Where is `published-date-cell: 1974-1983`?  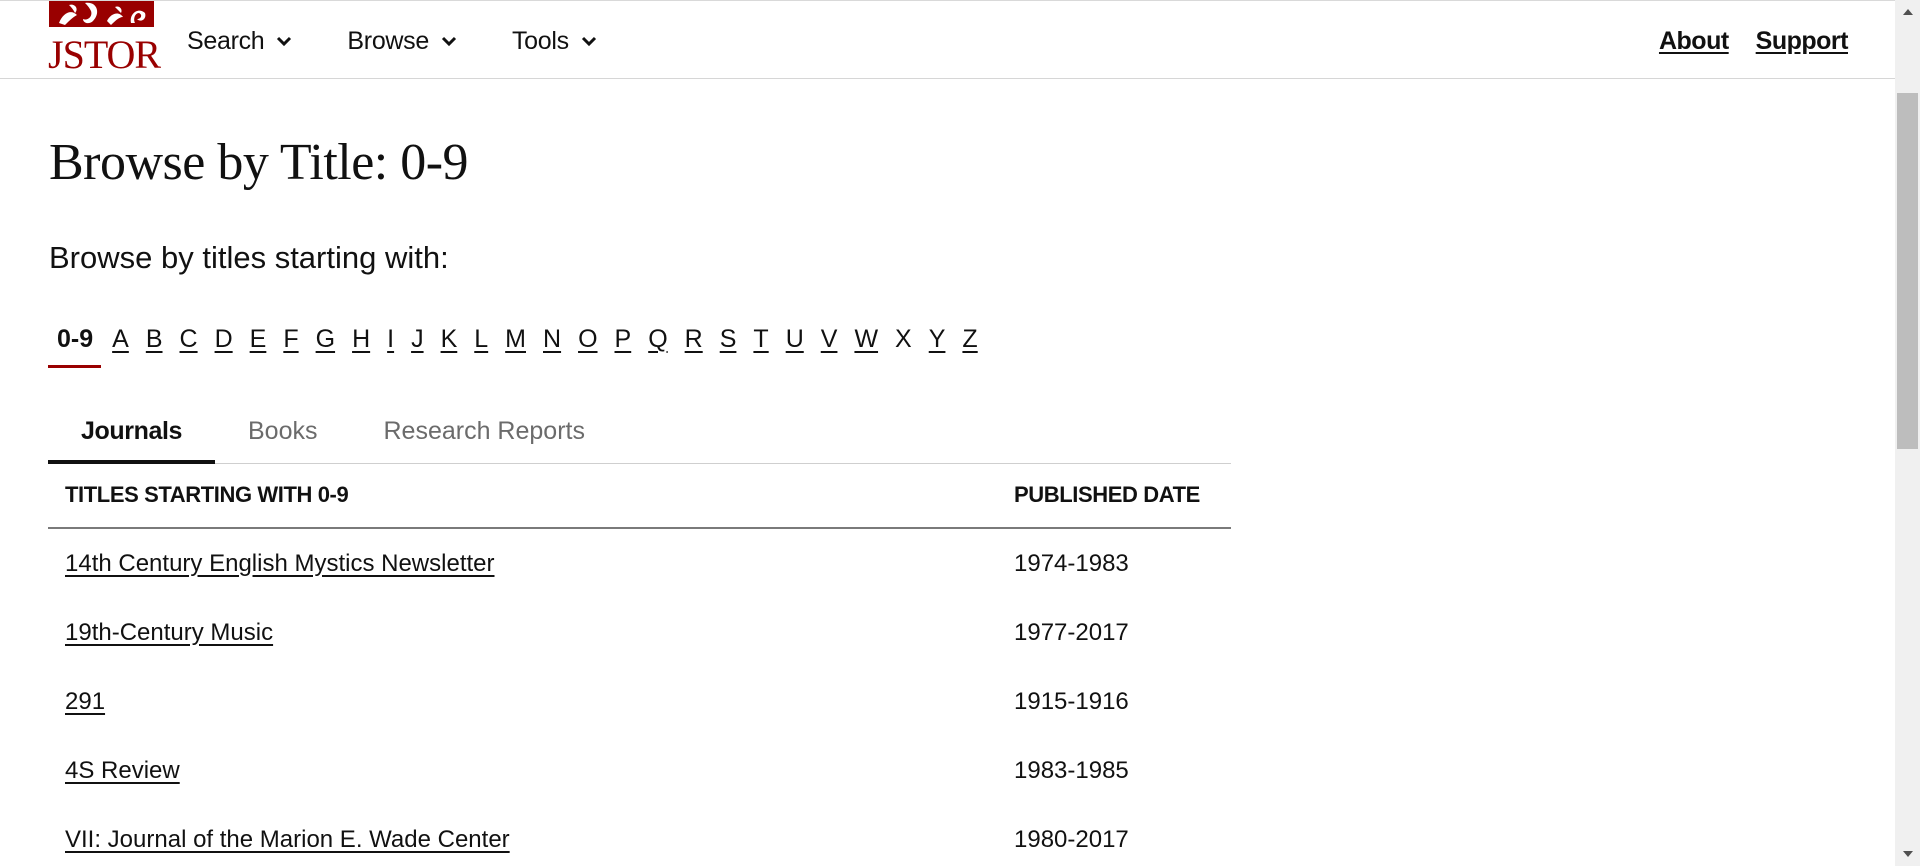 published-date-cell: 1974-1983 is located at coordinates (1071, 563).